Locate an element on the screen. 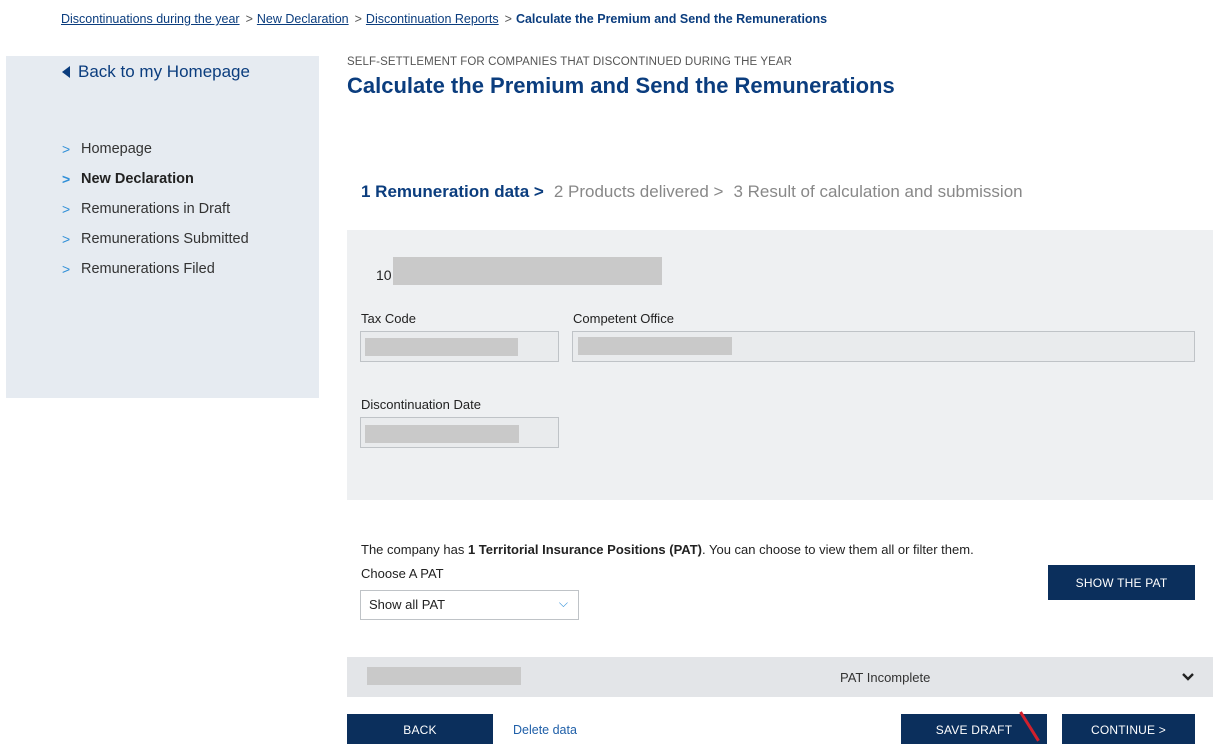  sidebar-item-label: Remunerations in Draft is located at coordinates (156, 209).